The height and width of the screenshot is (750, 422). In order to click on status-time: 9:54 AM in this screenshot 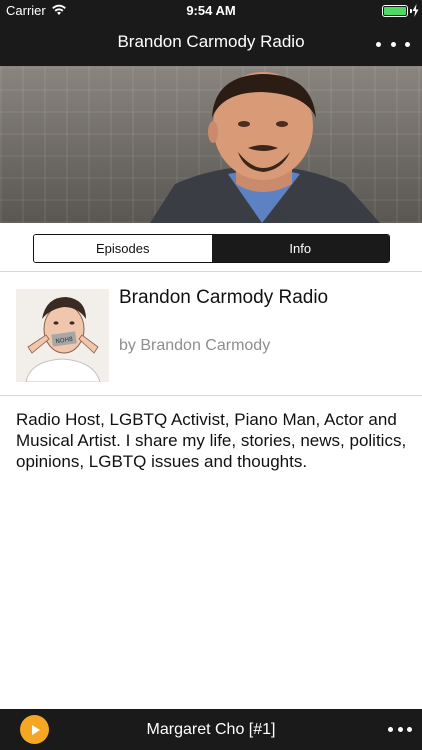, I will do `click(211, 10)`.